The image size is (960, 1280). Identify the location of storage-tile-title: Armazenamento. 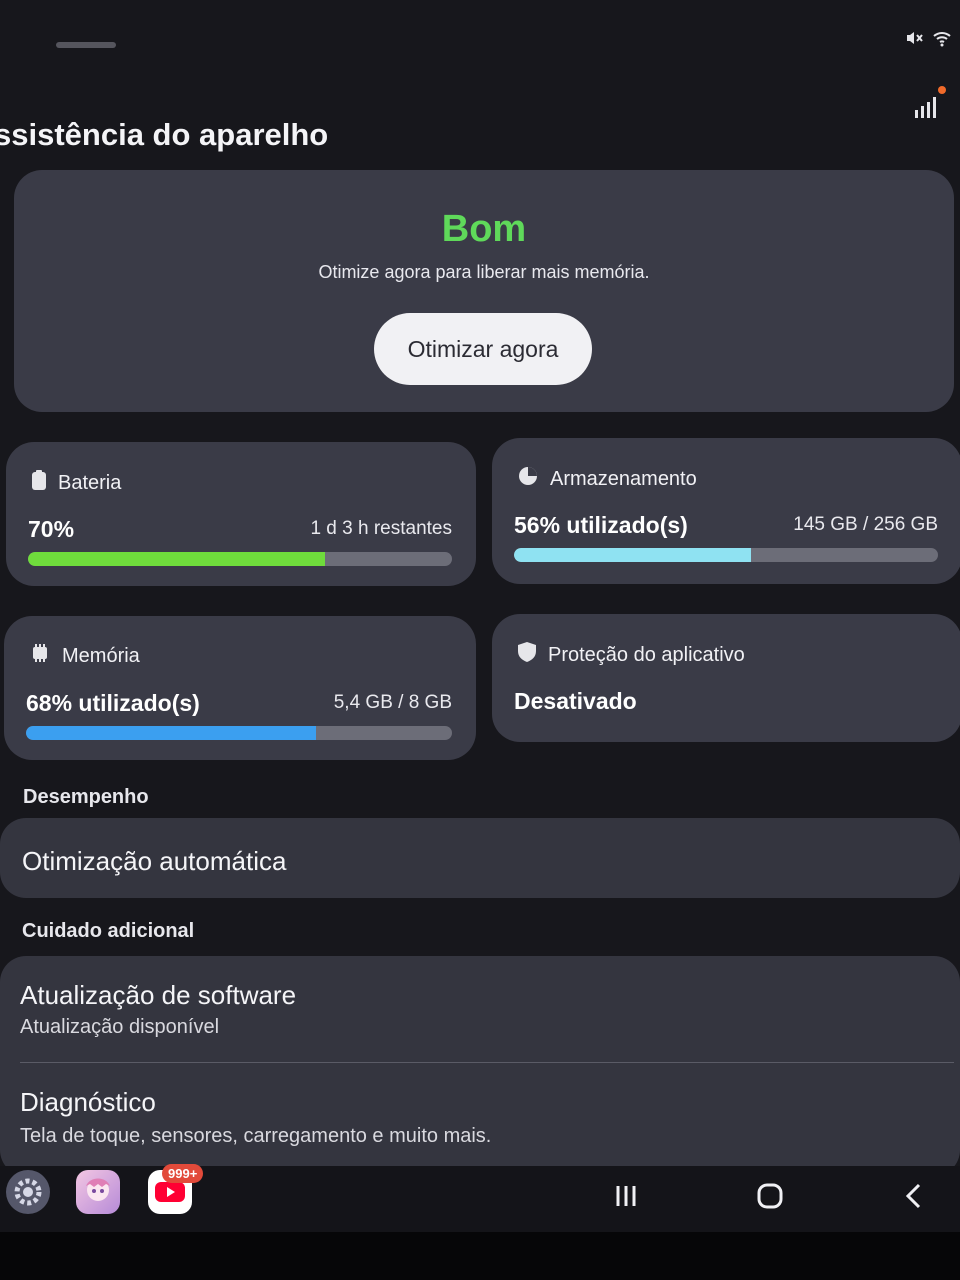
(607, 479).